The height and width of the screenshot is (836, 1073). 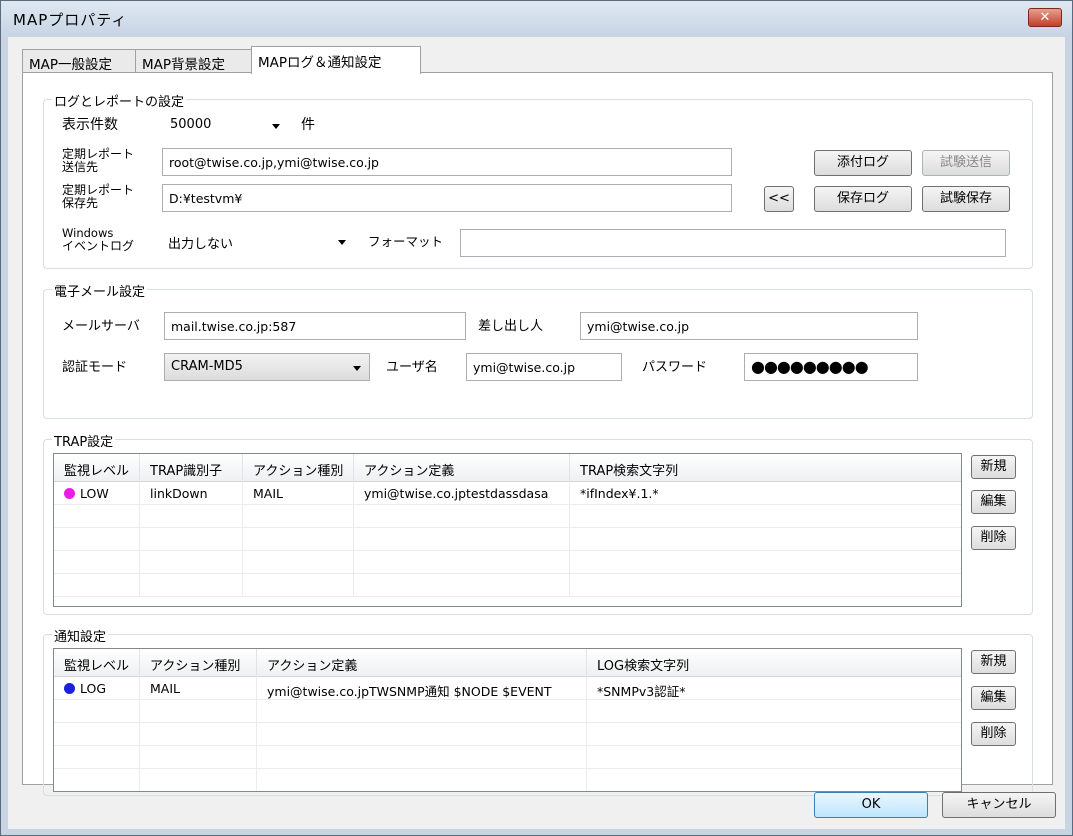 I want to click on format-label: フォーマット, so click(x=406, y=241).